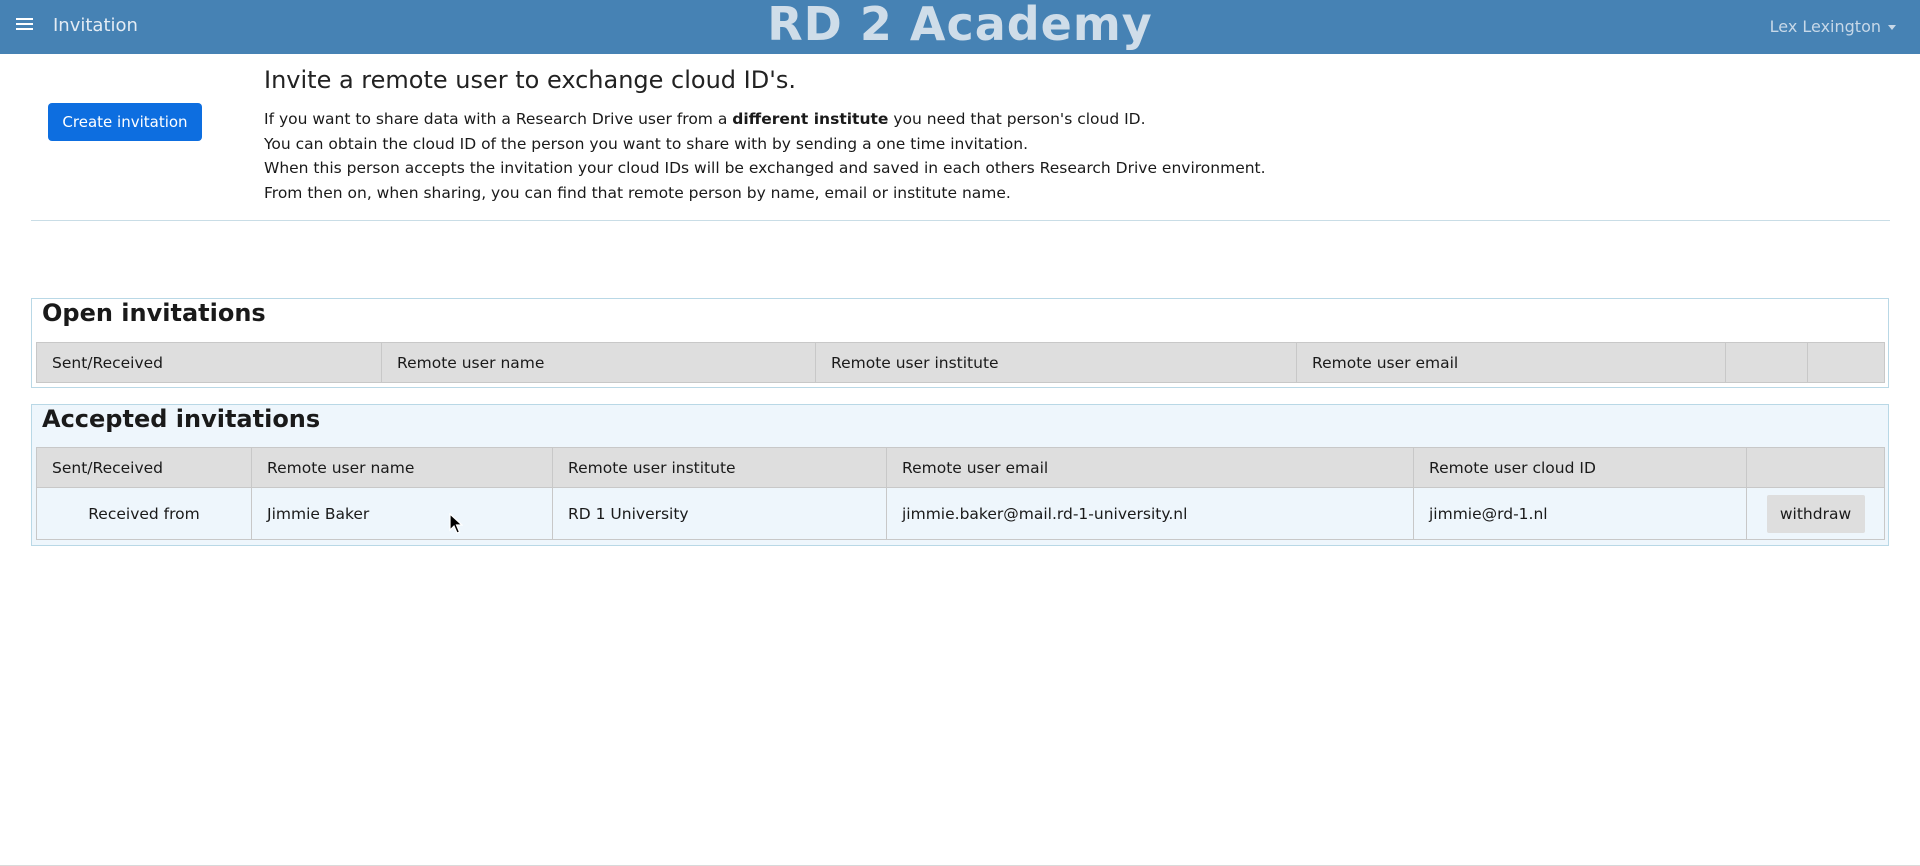 The height and width of the screenshot is (866, 1920). What do you see at coordinates (402, 513) in the screenshot?
I see `name-cell: Jimmie Baker` at bounding box center [402, 513].